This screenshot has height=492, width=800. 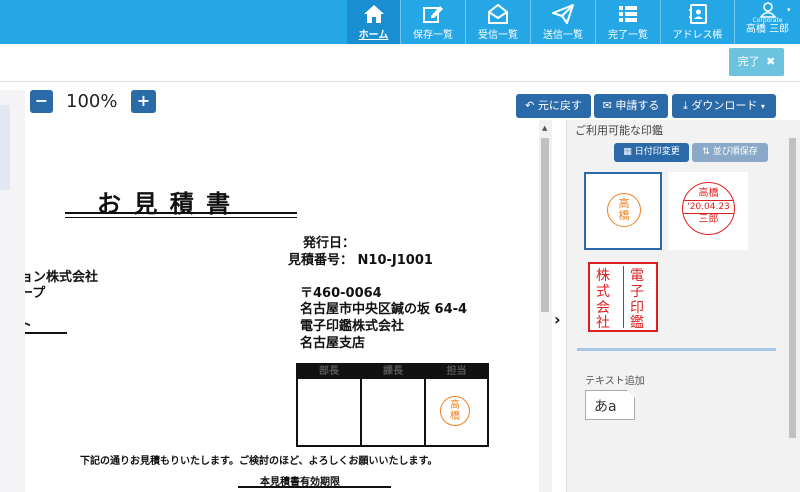 I want to click on stamp-header-director: 部長, so click(x=329, y=371).